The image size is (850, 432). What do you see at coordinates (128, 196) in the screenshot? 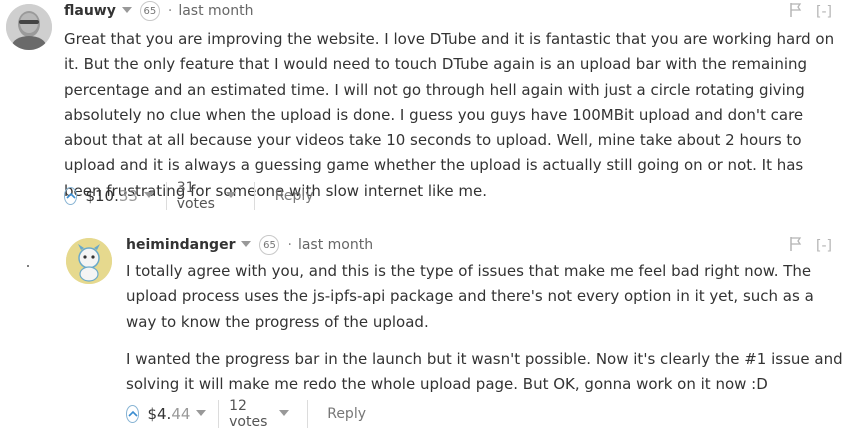
I see `payout-cents: 33` at bounding box center [128, 196].